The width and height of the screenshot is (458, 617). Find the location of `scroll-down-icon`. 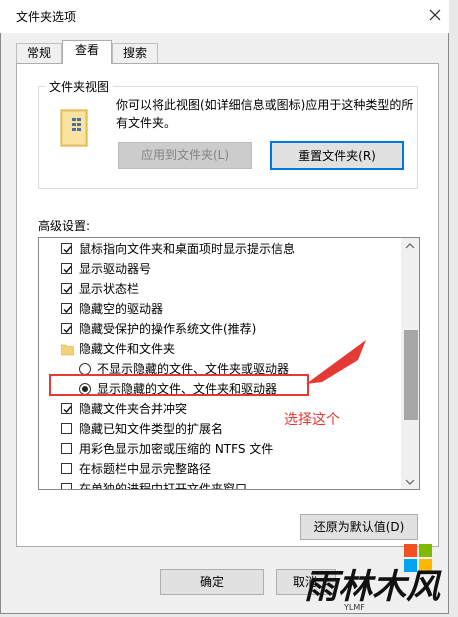

scroll-down-icon is located at coordinates (410, 482).